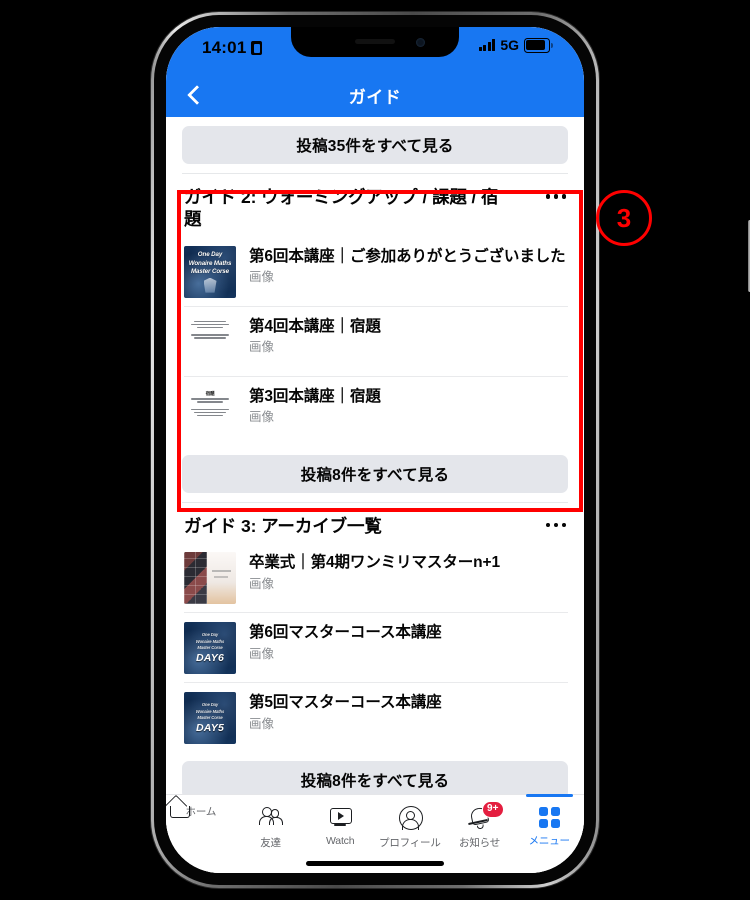  What do you see at coordinates (410, 817) in the screenshot?
I see `profile-icon` at bounding box center [410, 817].